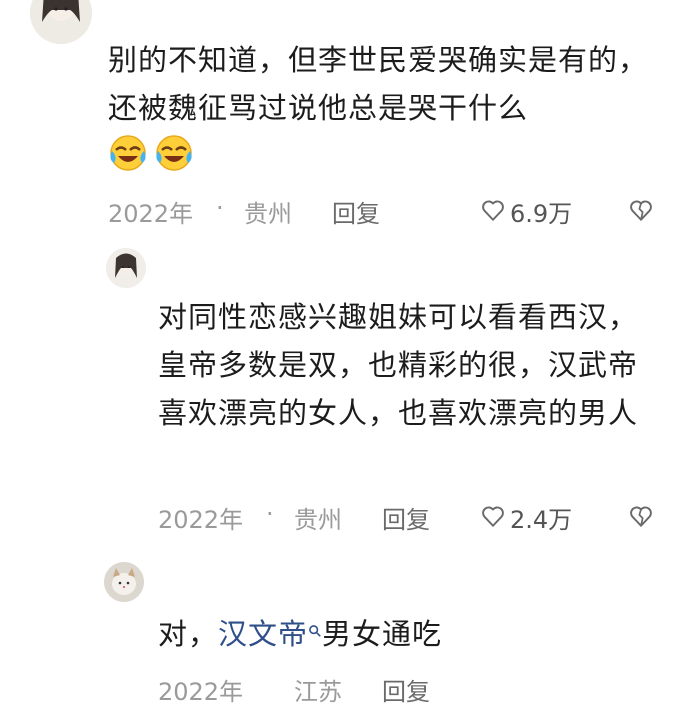  Describe the element at coordinates (188, 634) in the screenshot. I see `comment-text-prefix: 对，` at that location.